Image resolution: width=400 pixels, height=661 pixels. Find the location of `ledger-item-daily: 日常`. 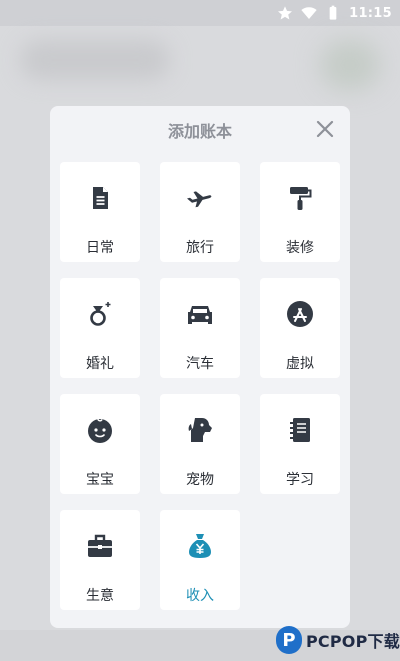

ledger-item-daily: 日常 is located at coordinates (100, 212).